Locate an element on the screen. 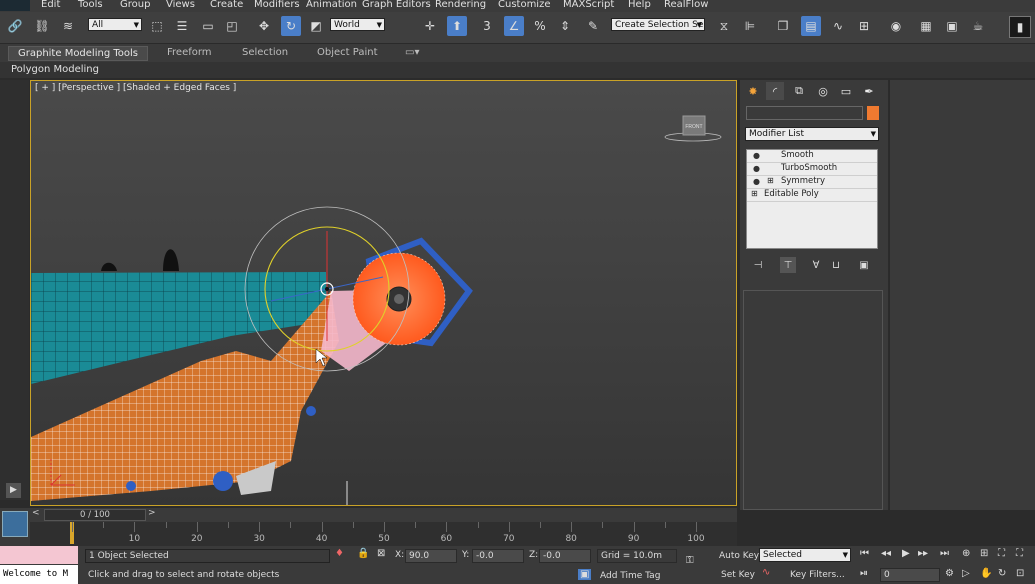 Image resolution: width=1035 pixels, height=584 pixels. time-slider-thumb: 0 / 100 is located at coordinates (95, 515).